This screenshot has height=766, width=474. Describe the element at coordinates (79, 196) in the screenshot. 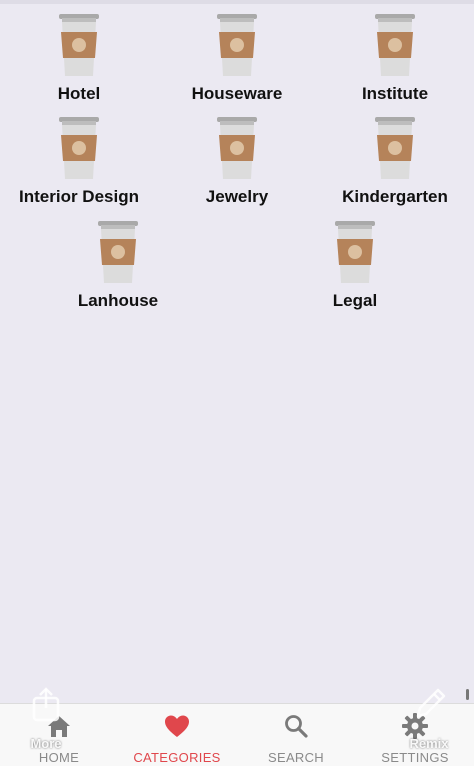

I see `category-label: Interior Design` at that location.